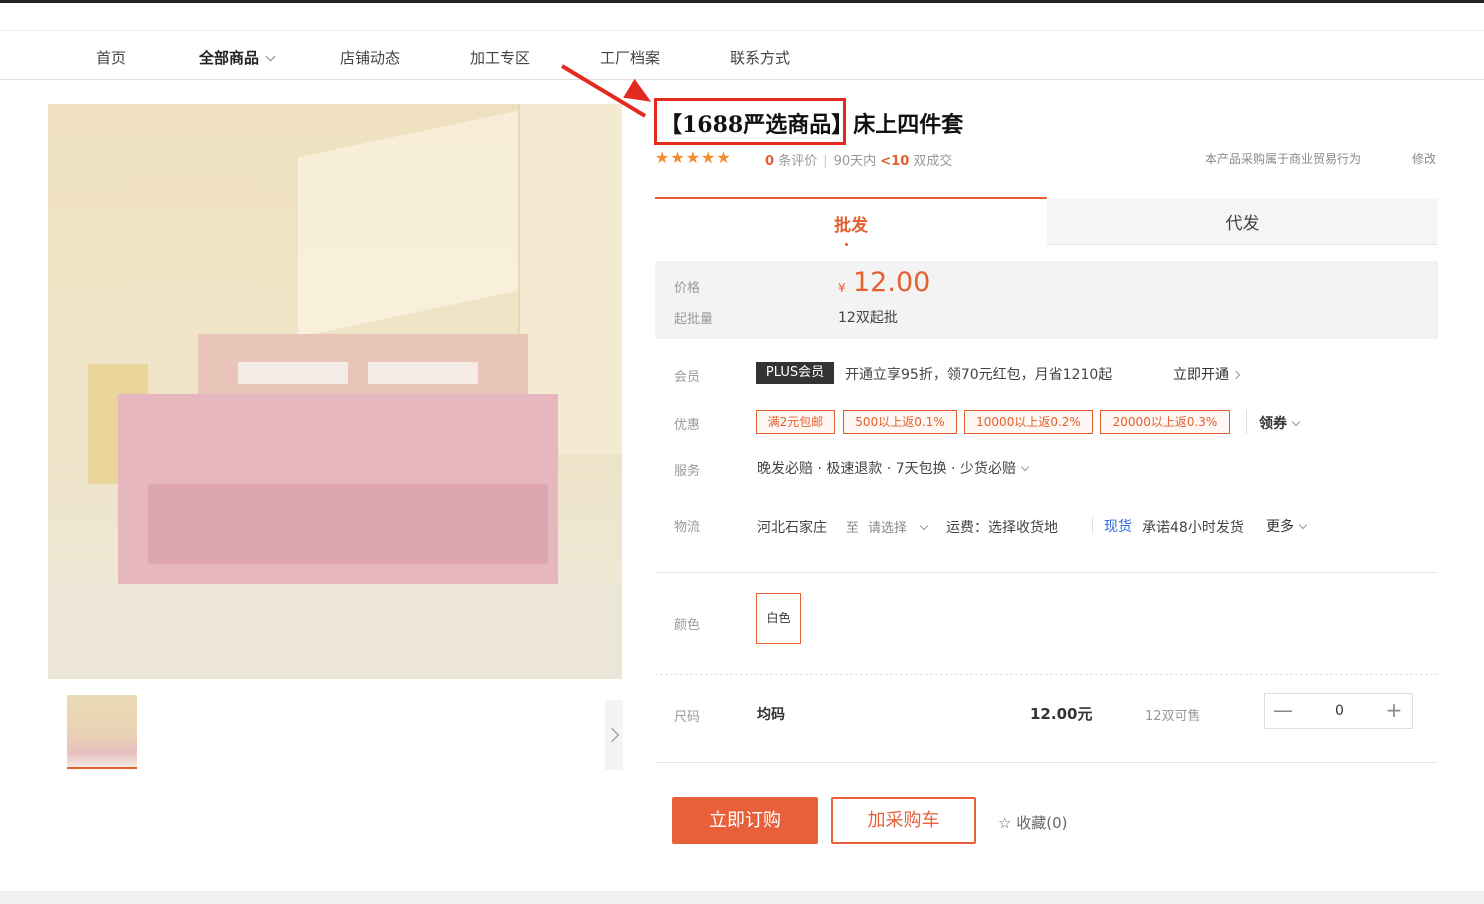 This screenshot has height=904, width=1484. Describe the element at coordinates (903, 820) in the screenshot. I see `add-to-cart-button: 加采购车` at that location.